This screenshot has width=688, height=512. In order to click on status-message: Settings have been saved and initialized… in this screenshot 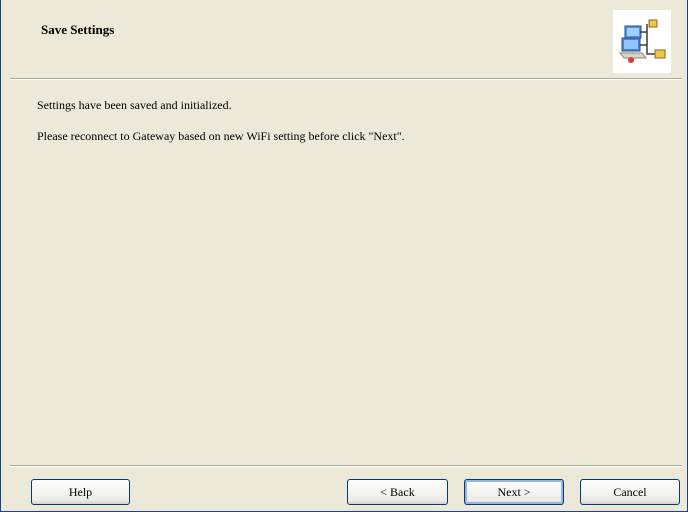, I will do `click(134, 105)`.